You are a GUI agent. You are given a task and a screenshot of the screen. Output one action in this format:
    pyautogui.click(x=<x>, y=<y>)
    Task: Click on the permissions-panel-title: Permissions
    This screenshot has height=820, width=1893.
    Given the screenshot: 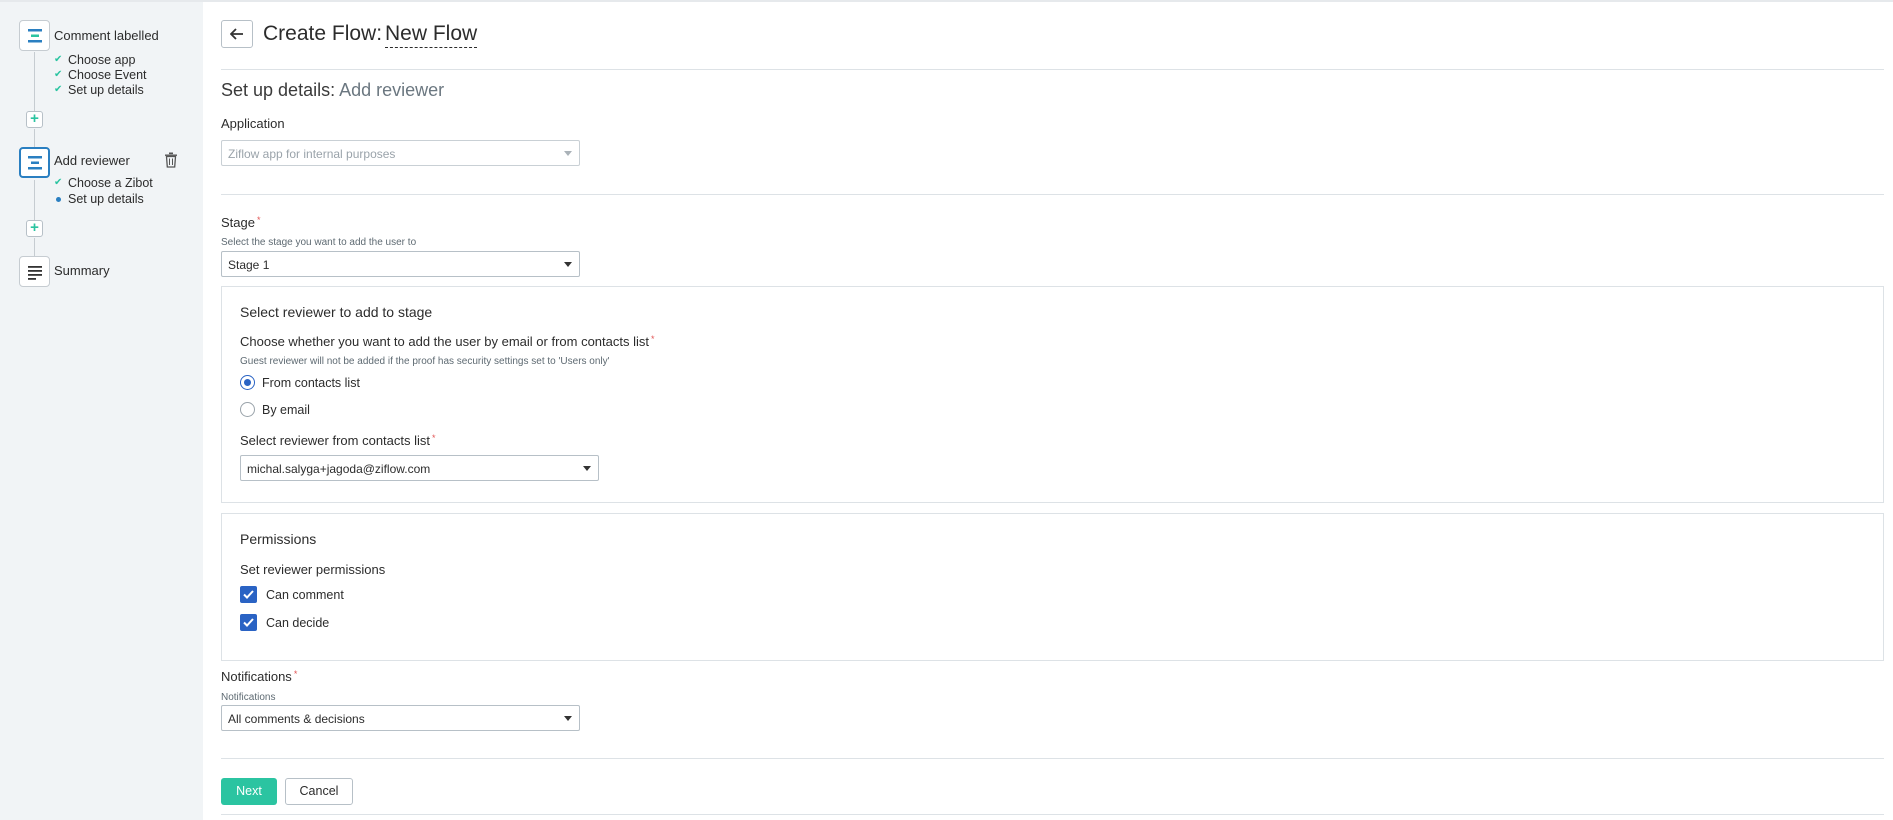 What is the action you would take?
    pyautogui.click(x=278, y=539)
    